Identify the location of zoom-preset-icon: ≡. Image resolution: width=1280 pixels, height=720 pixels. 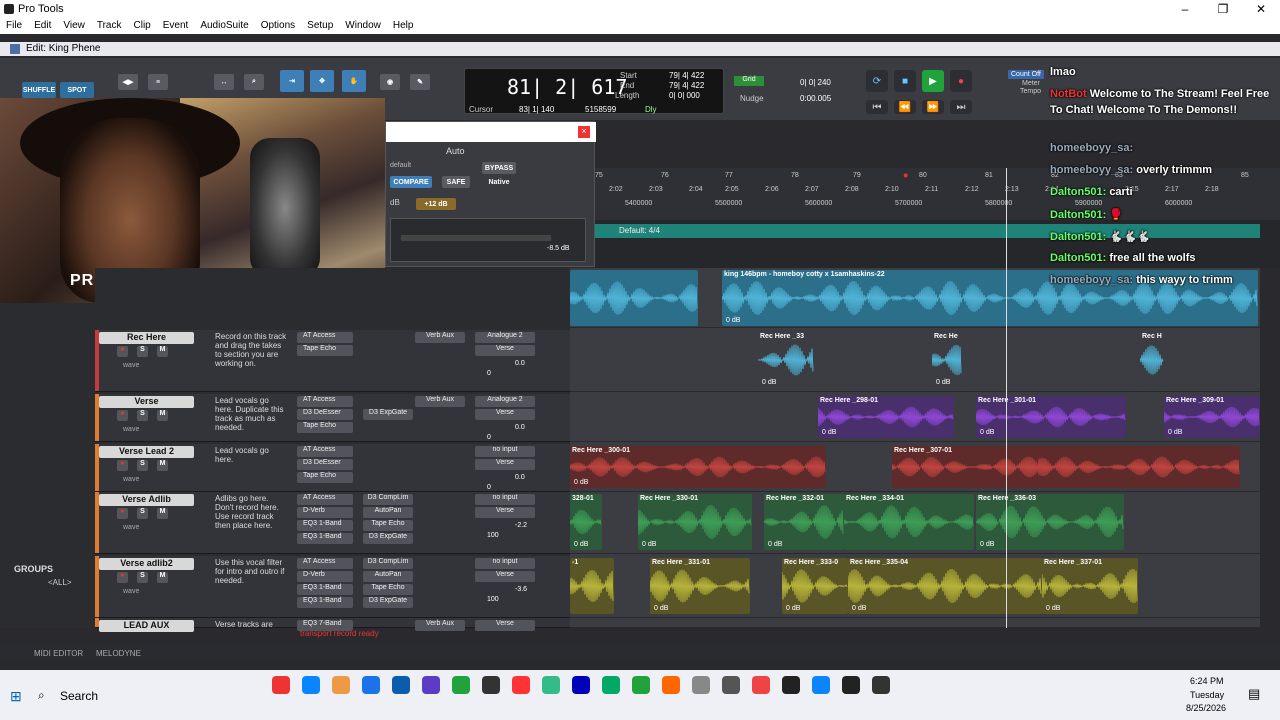
(158, 82).